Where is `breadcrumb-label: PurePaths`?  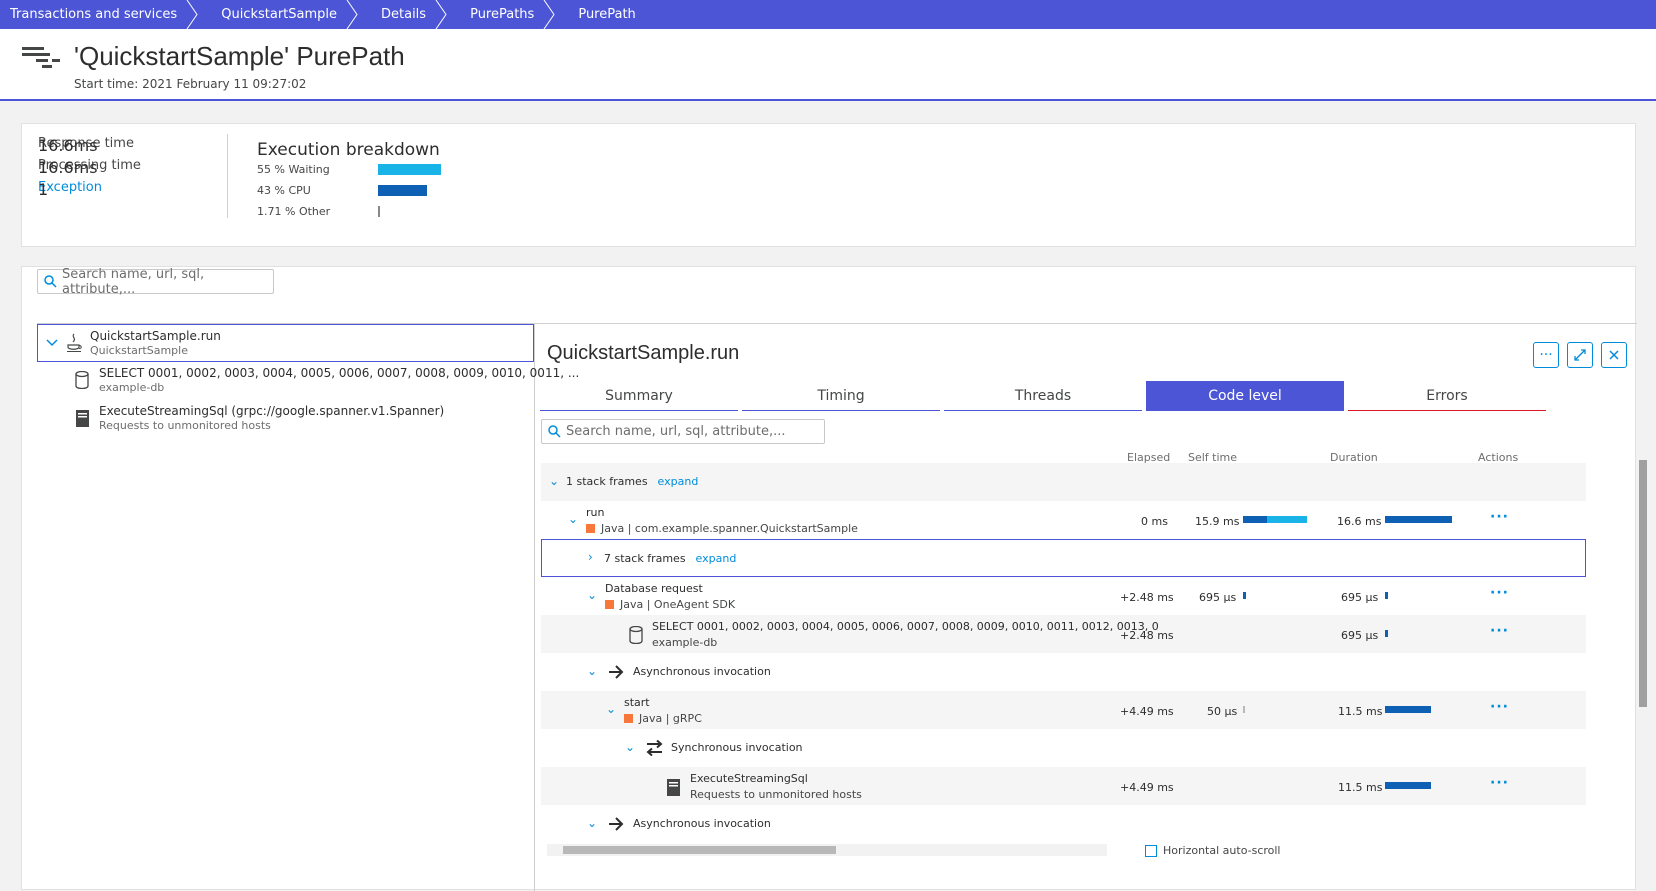 breadcrumb-label: PurePaths is located at coordinates (502, 14).